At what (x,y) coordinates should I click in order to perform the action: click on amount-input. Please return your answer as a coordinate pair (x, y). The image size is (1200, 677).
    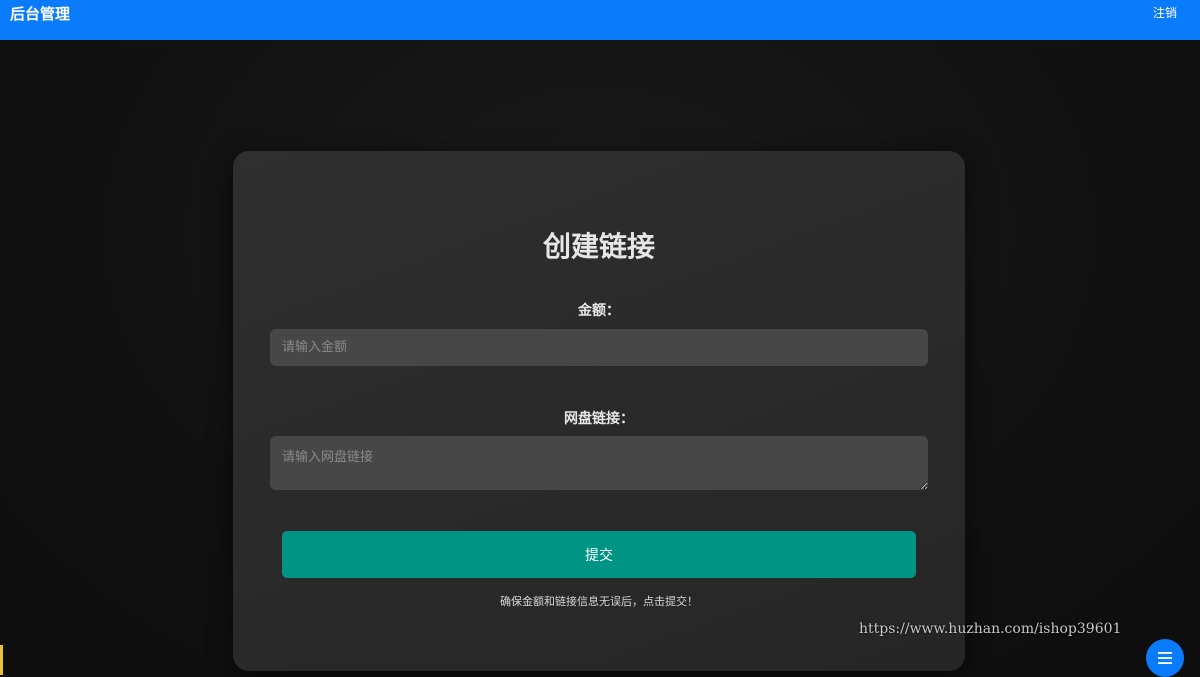
    Looking at the image, I should click on (599, 347).